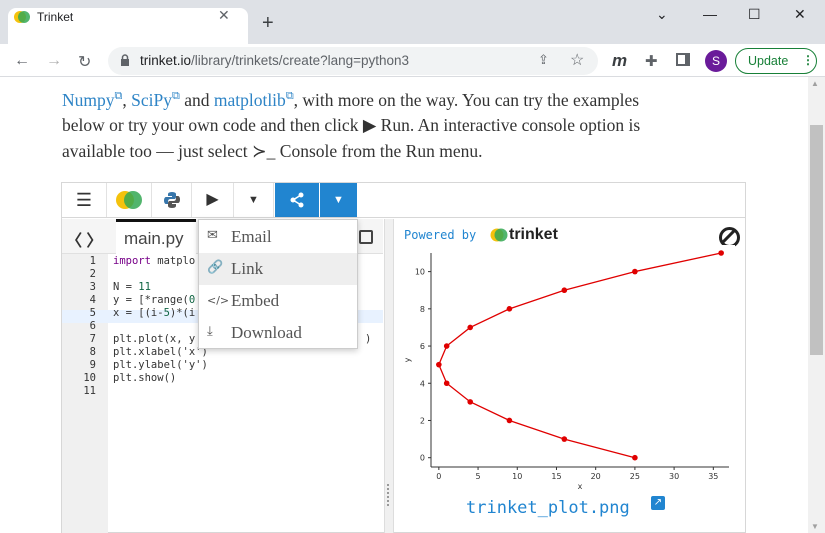  Describe the element at coordinates (710, 14) in the screenshot. I see `minimize-button: —` at that location.